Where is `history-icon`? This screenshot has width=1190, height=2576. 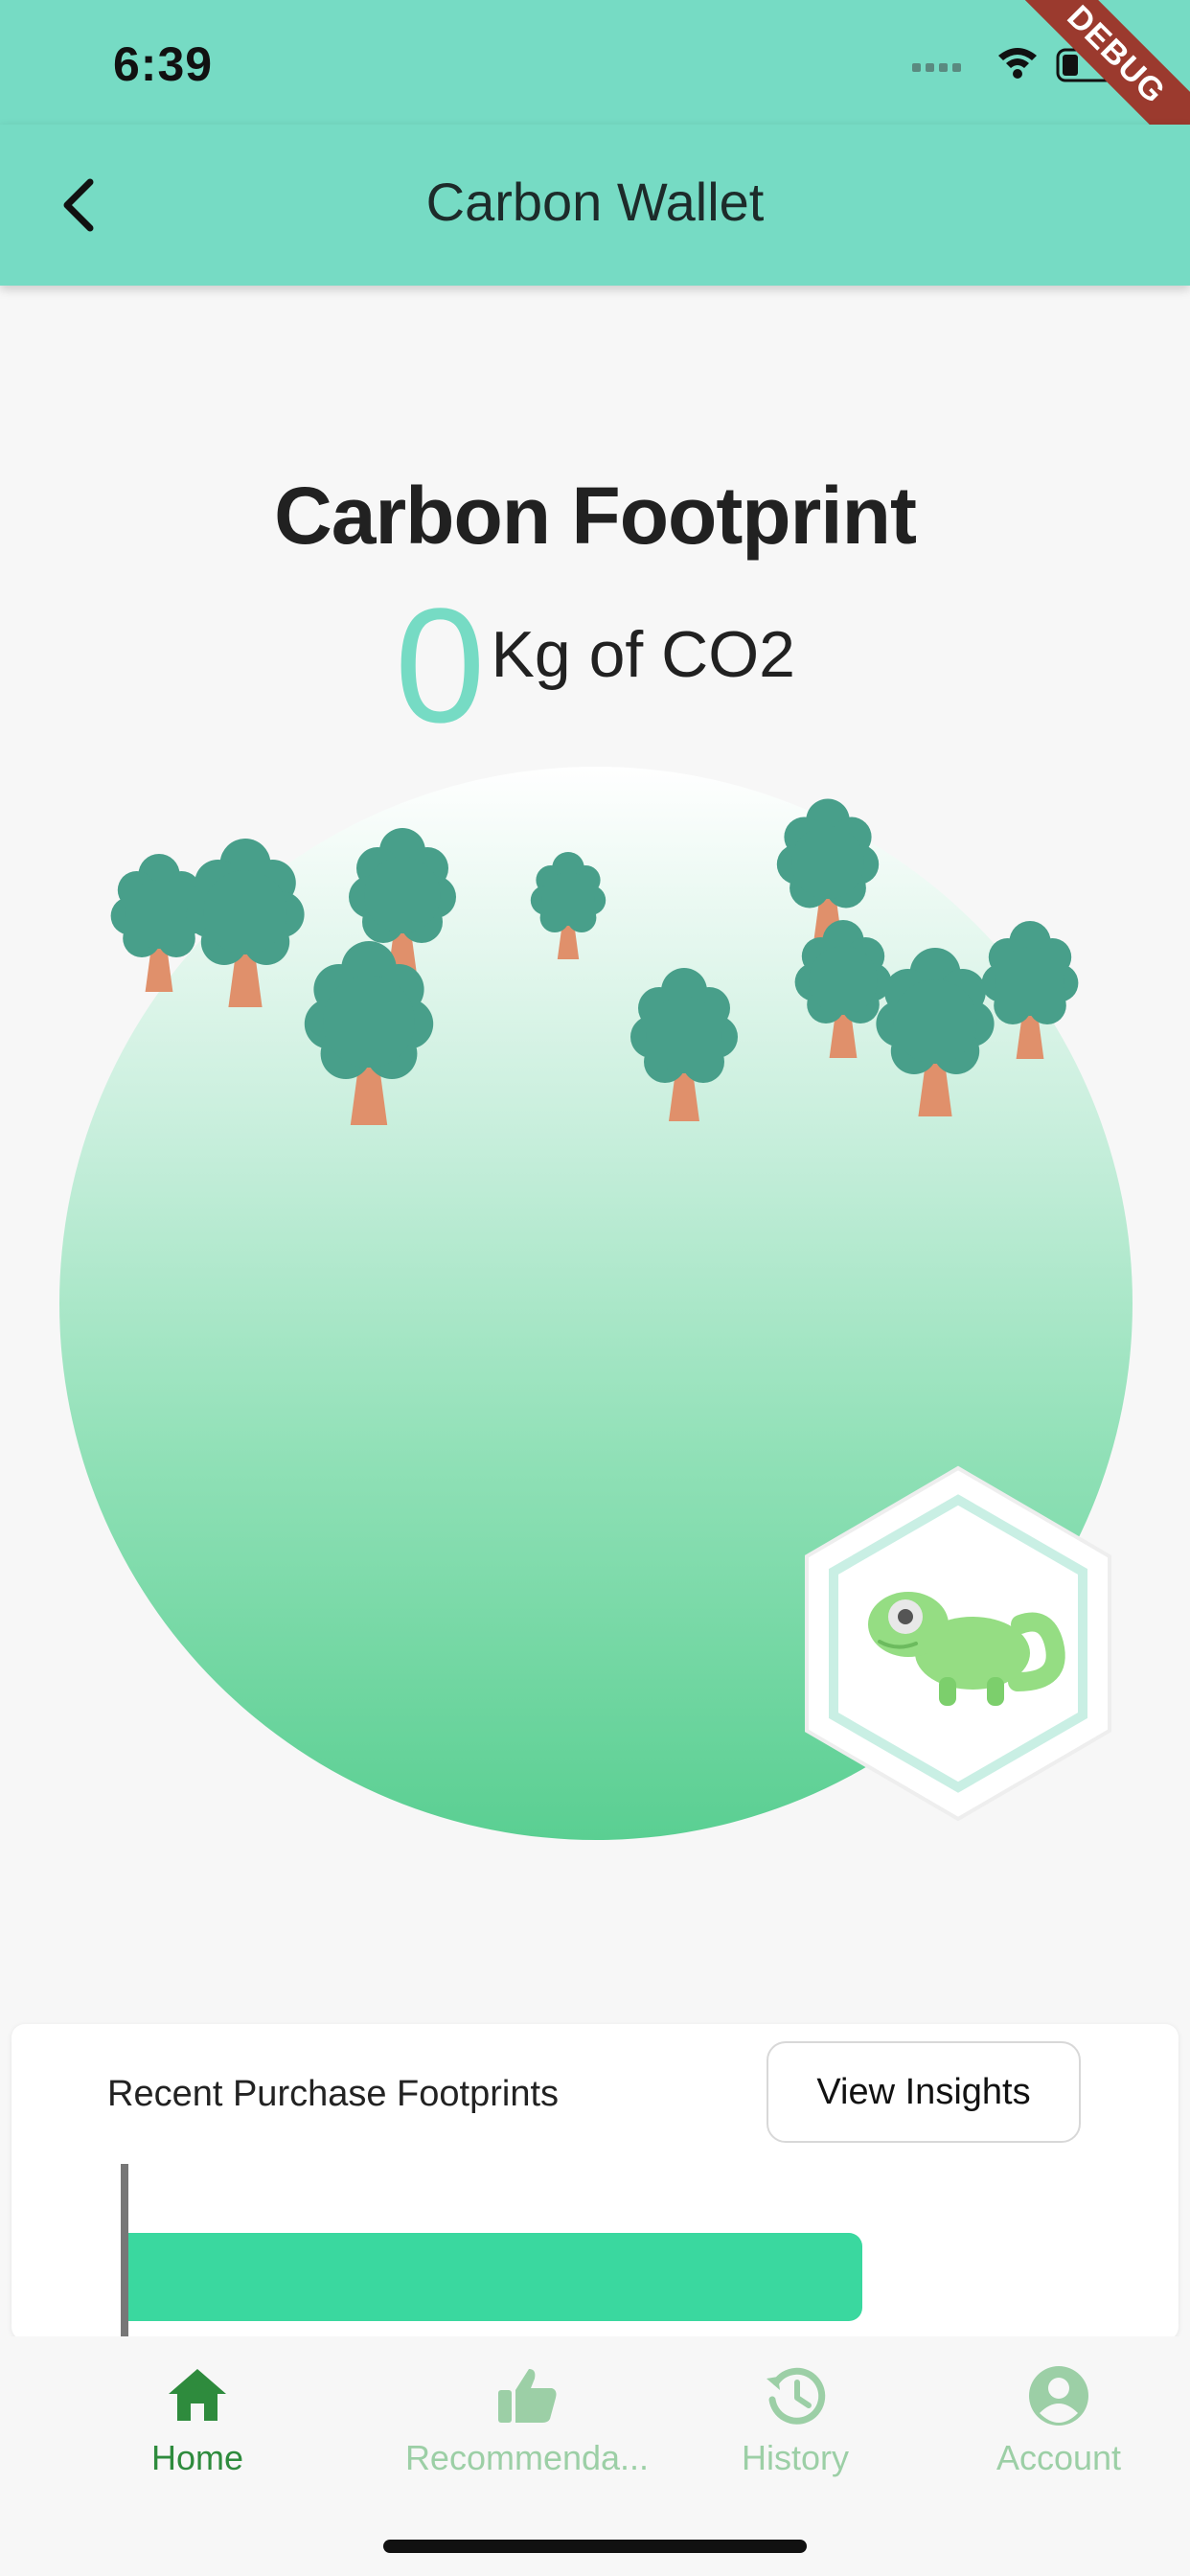
history-icon is located at coordinates (796, 2396).